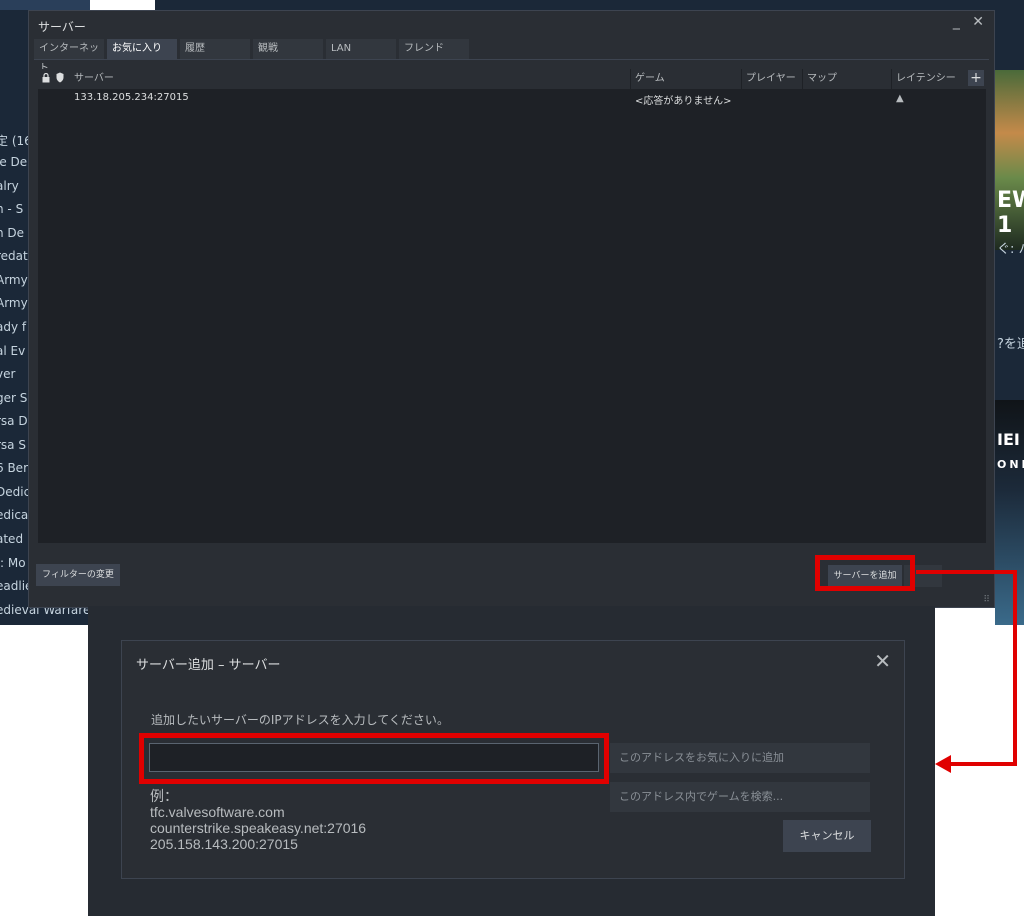 Image resolution: width=1024 pixels, height=916 pixels. What do you see at coordinates (142, 49) in the screenshot?
I see `tab-favorites: お気に入り` at bounding box center [142, 49].